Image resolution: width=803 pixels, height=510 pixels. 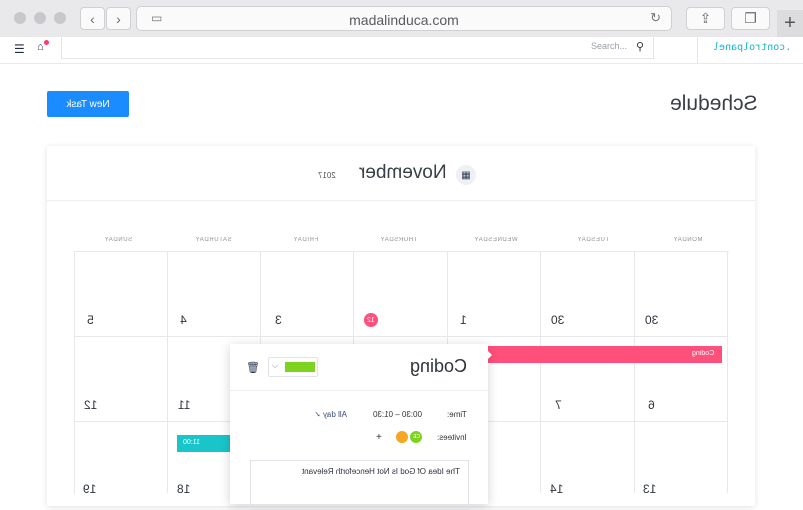 What do you see at coordinates (253, 367) in the screenshot?
I see `trash-icon: 🗑` at bounding box center [253, 367].